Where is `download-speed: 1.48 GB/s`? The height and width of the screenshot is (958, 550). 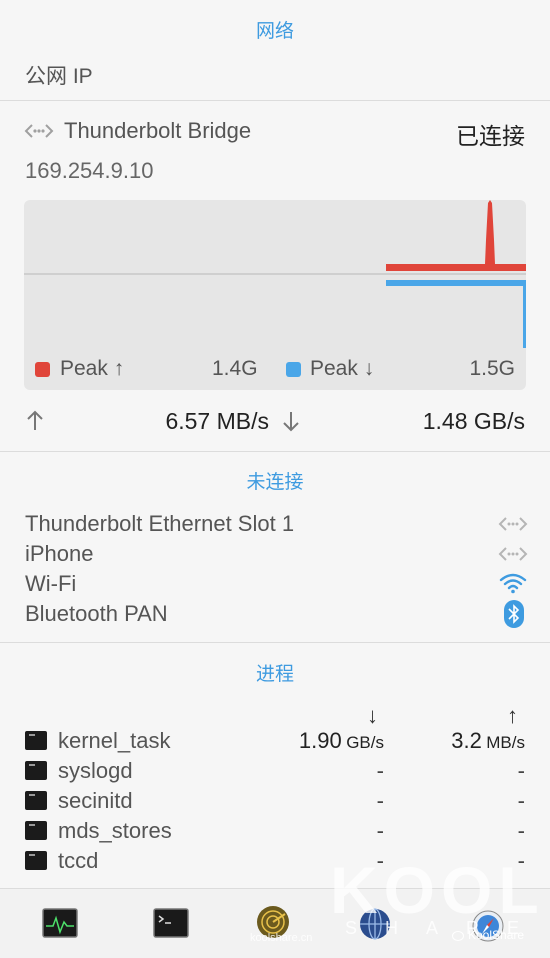 download-speed: 1.48 GB/s is located at coordinates (473, 421).